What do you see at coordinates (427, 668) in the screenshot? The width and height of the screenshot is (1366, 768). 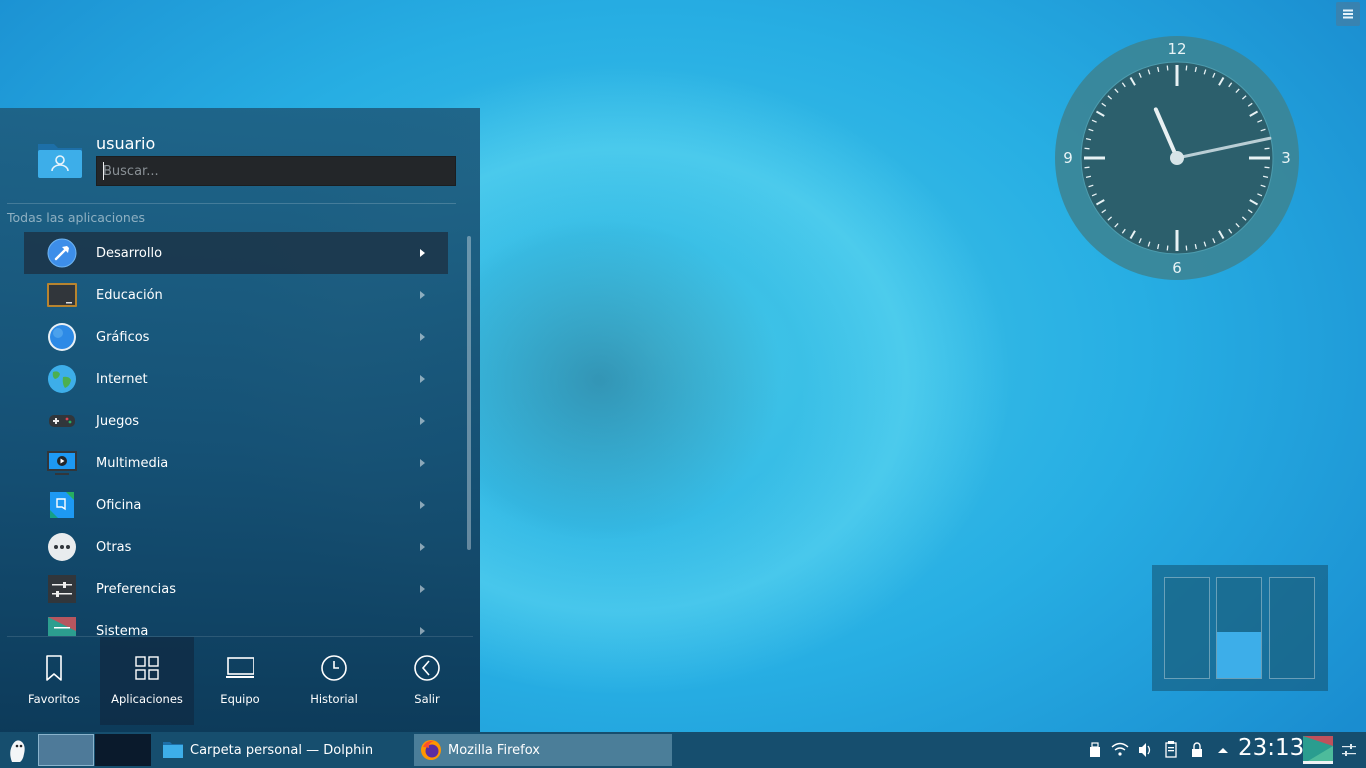 I see `back-circle-icon` at bounding box center [427, 668].